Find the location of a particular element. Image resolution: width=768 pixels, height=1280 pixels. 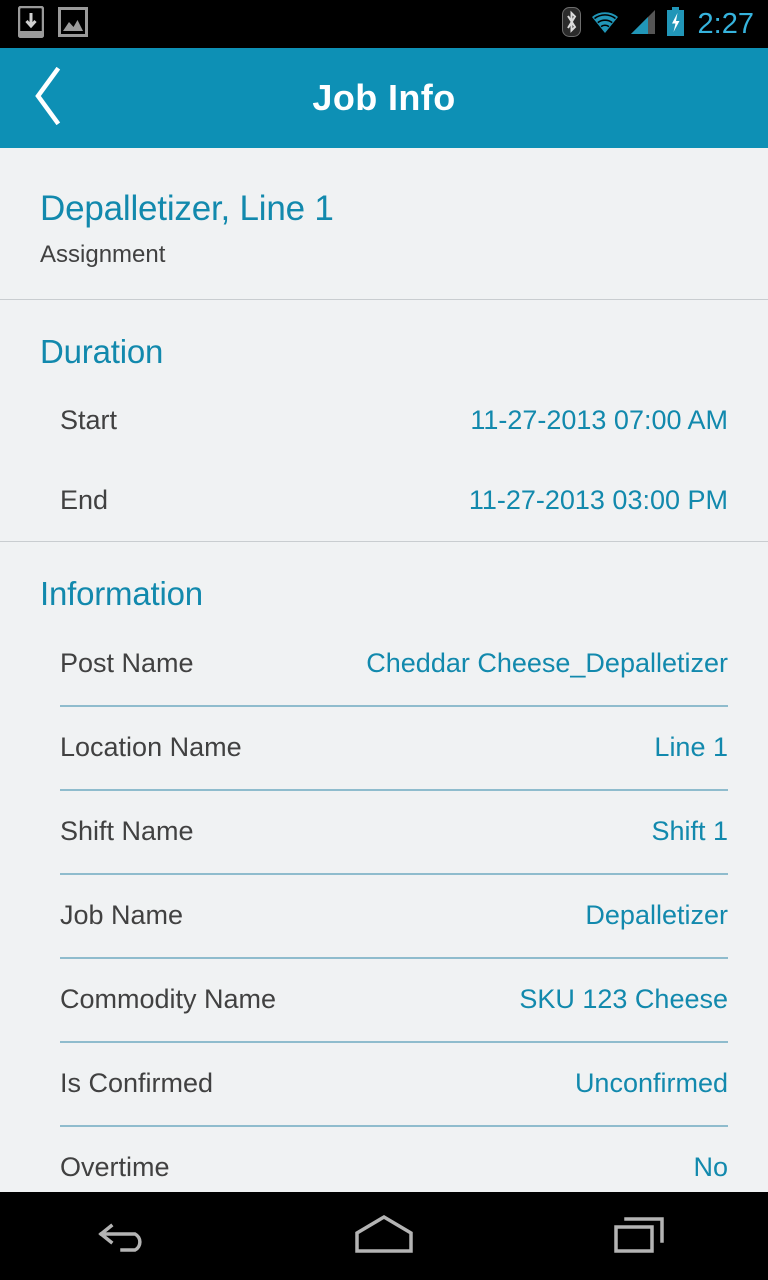

row-value: SKU 123 Cheese is located at coordinates (623, 999).